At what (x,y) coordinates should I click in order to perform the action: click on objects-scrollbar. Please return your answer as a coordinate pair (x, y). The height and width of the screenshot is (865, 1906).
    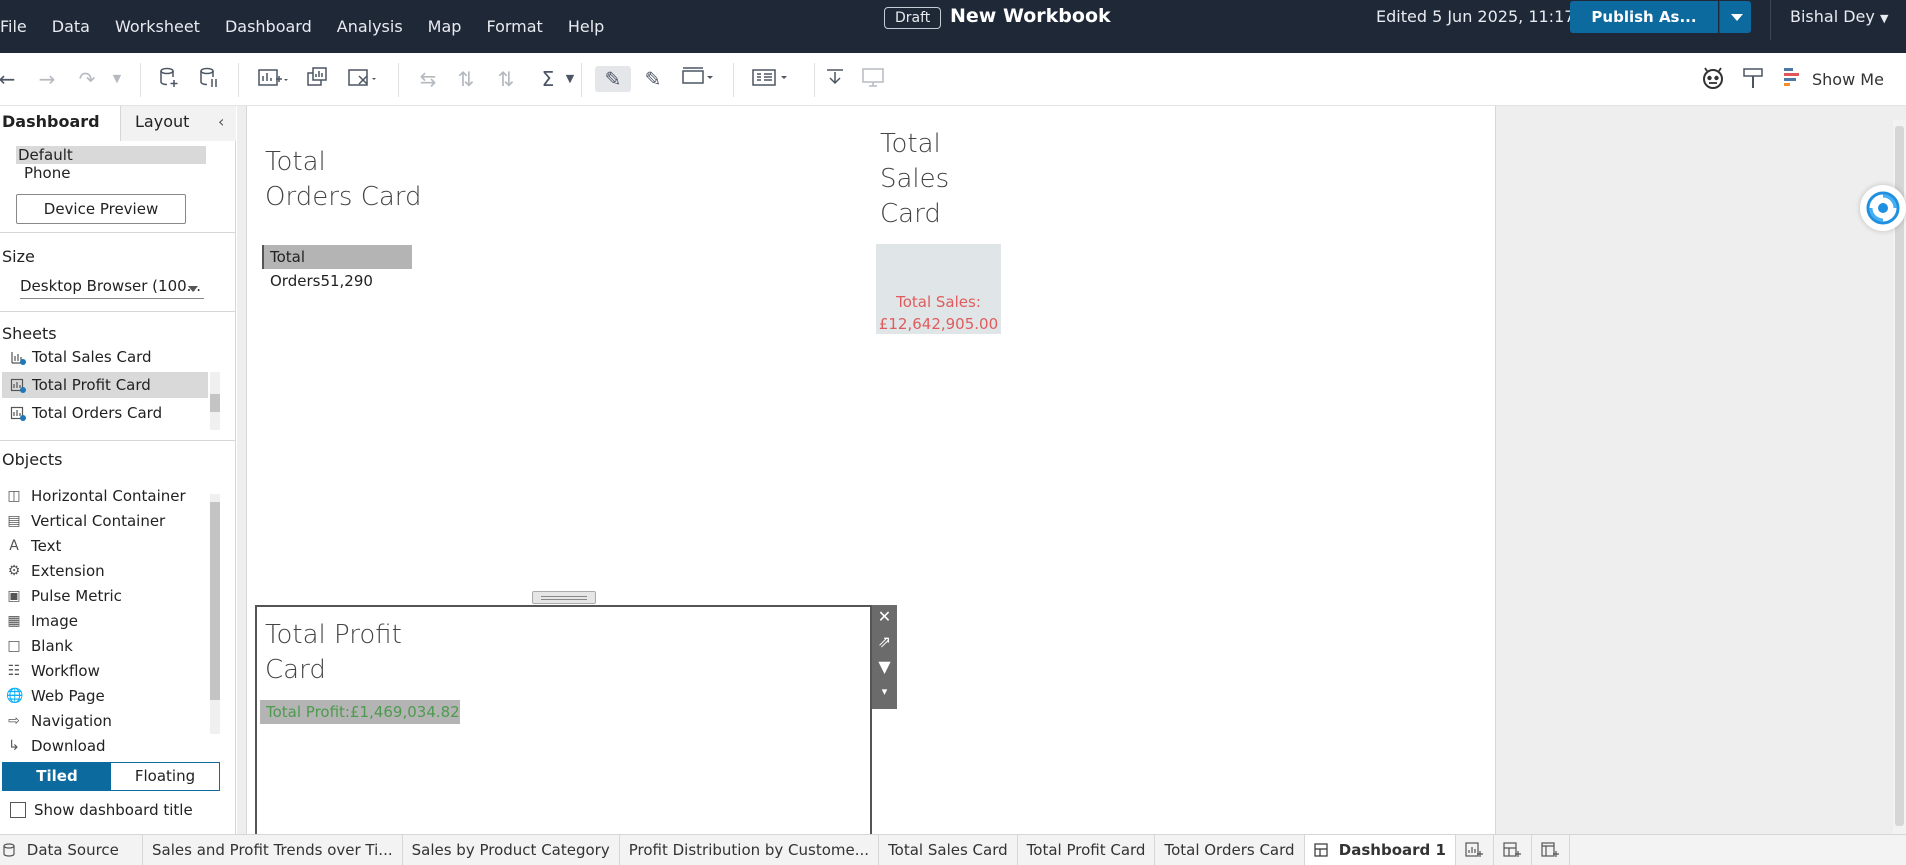
    Looking at the image, I should click on (215, 614).